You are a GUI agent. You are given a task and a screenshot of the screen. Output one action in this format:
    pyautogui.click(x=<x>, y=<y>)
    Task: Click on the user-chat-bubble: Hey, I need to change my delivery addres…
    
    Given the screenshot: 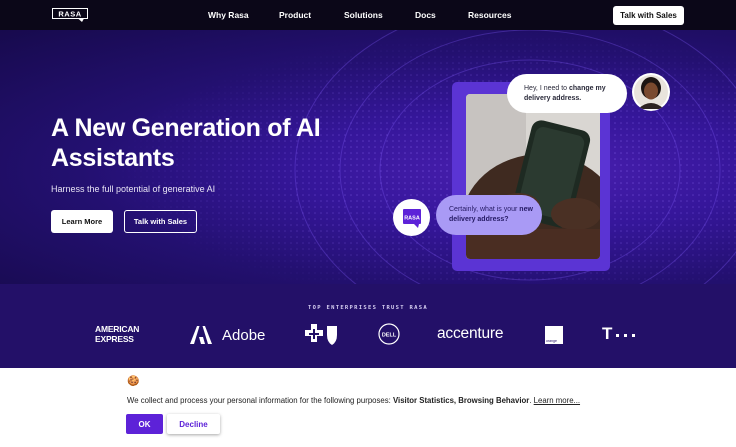 What is the action you would take?
    pyautogui.click(x=567, y=93)
    